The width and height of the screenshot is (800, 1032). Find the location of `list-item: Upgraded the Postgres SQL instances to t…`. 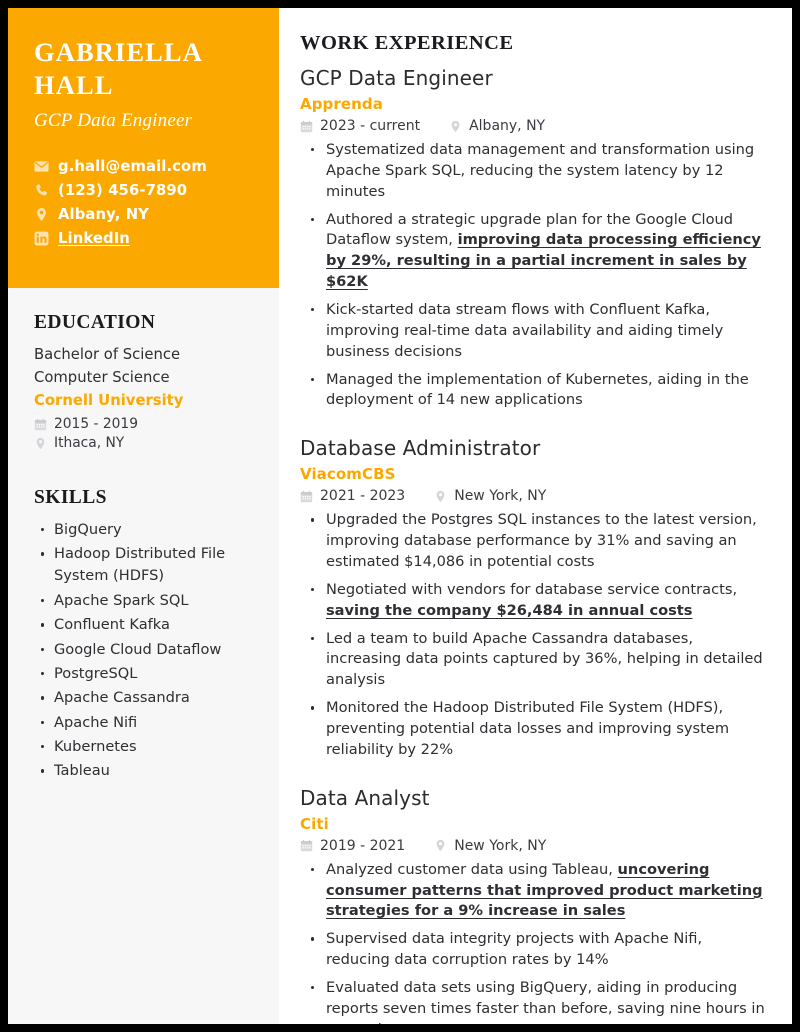

list-item: Upgraded the Postgres SQL instances to t… is located at coordinates (533, 541).